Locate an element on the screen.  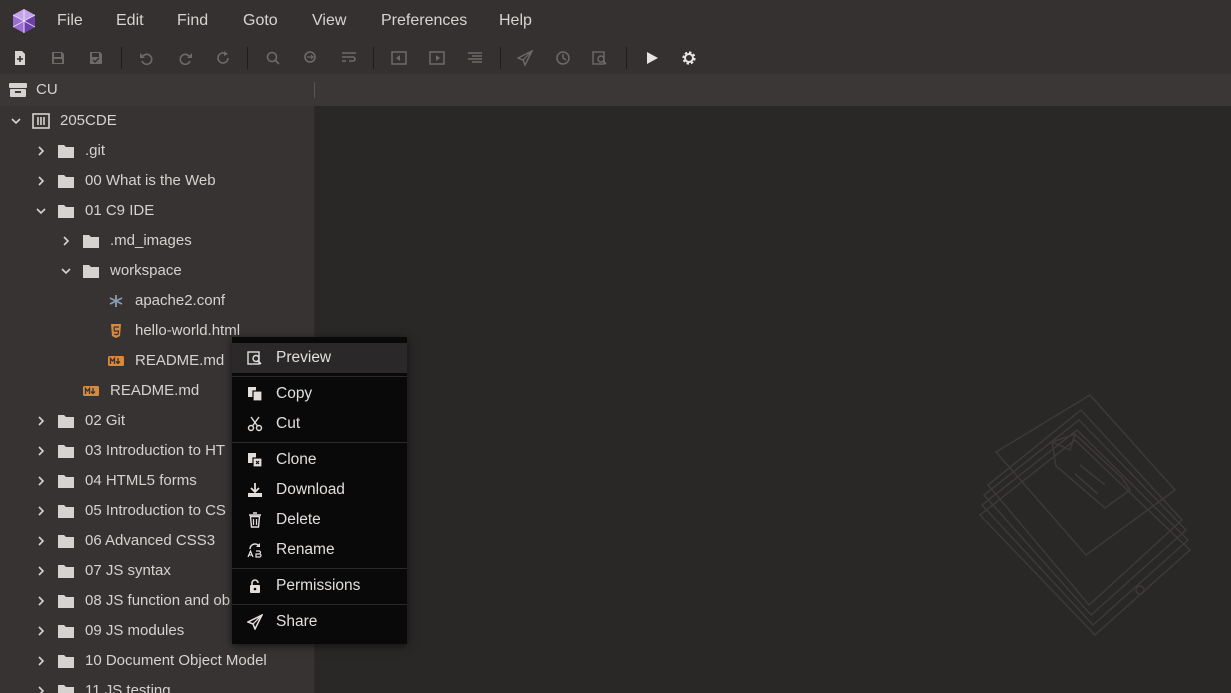
folder-open-icon is located at coordinates (66, 211).